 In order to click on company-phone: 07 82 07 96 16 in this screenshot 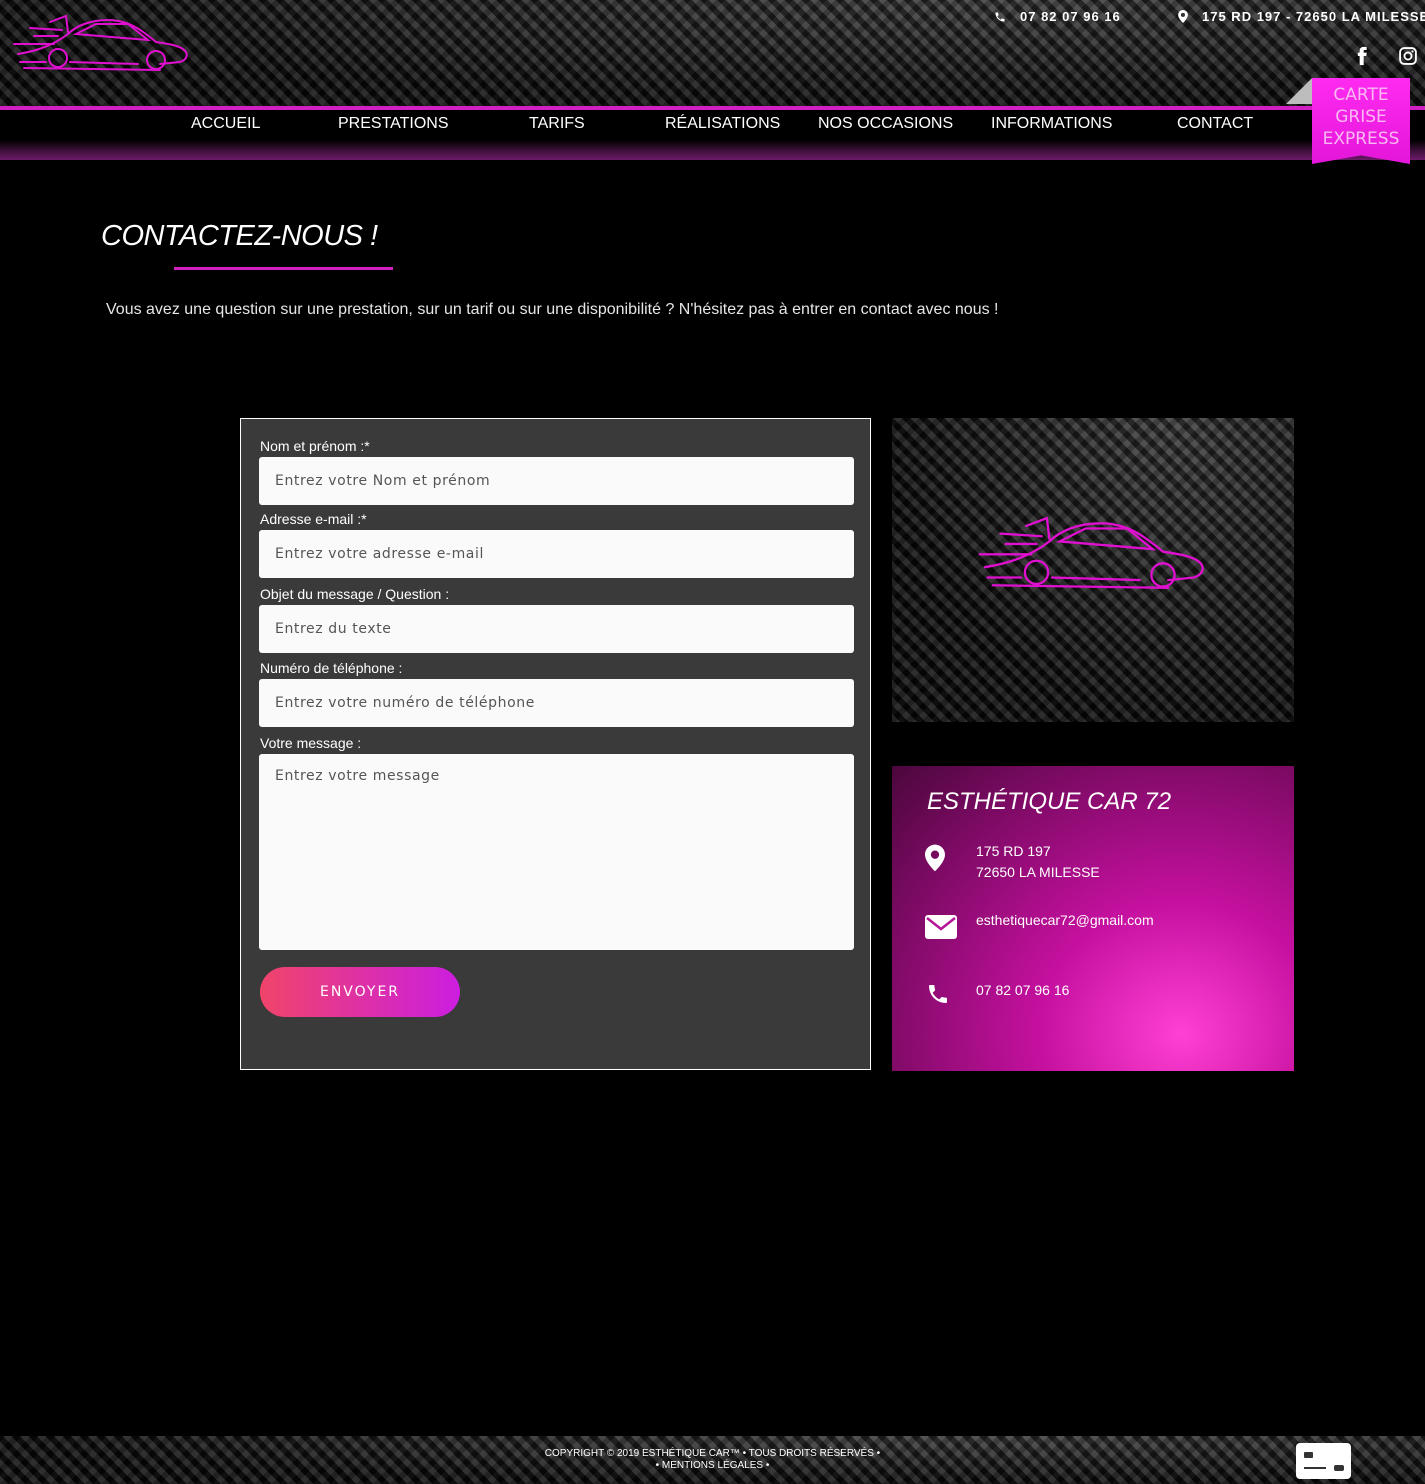, I will do `click(1022, 990)`.